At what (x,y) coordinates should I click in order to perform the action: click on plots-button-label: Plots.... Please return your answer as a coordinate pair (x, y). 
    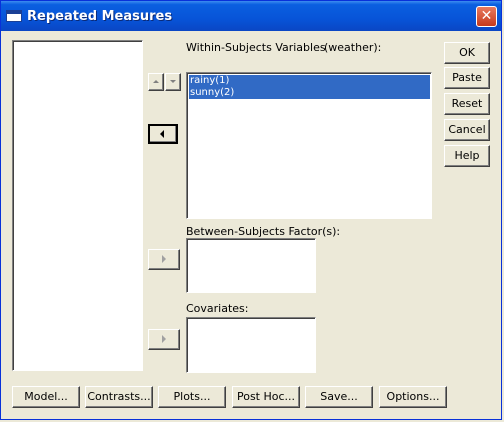
    Looking at the image, I should click on (192, 396).